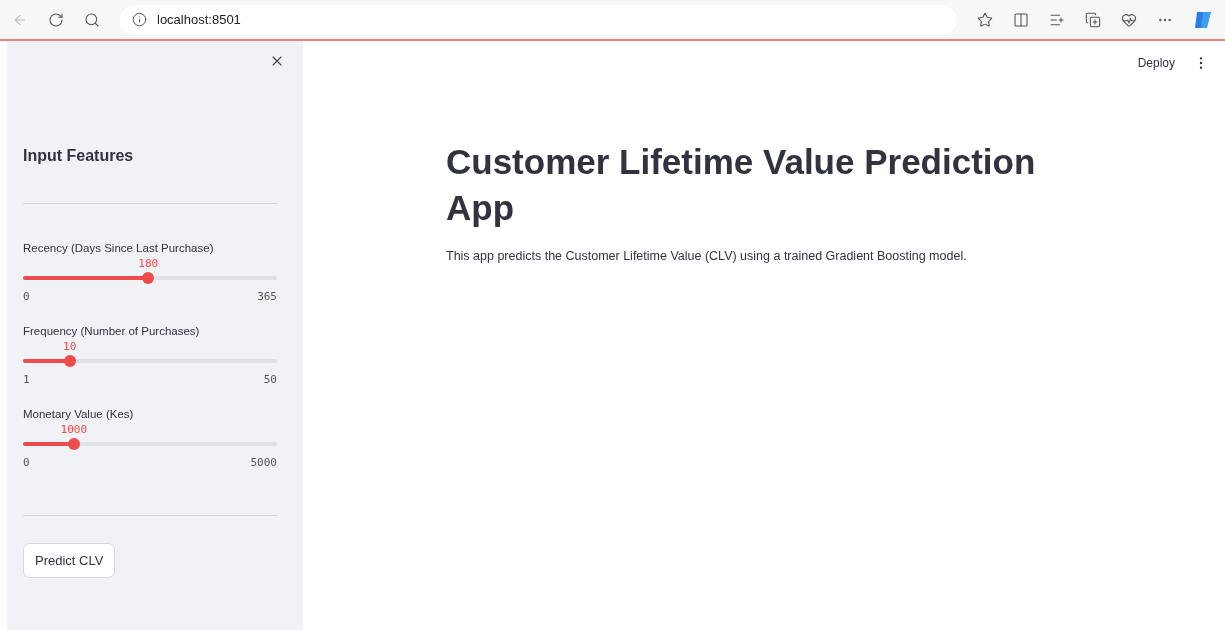 This screenshot has height=630, width=1225. What do you see at coordinates (199, 19) in the screenshot?
I see `url-text: localhost:8501` at bounding box center [199, 19].